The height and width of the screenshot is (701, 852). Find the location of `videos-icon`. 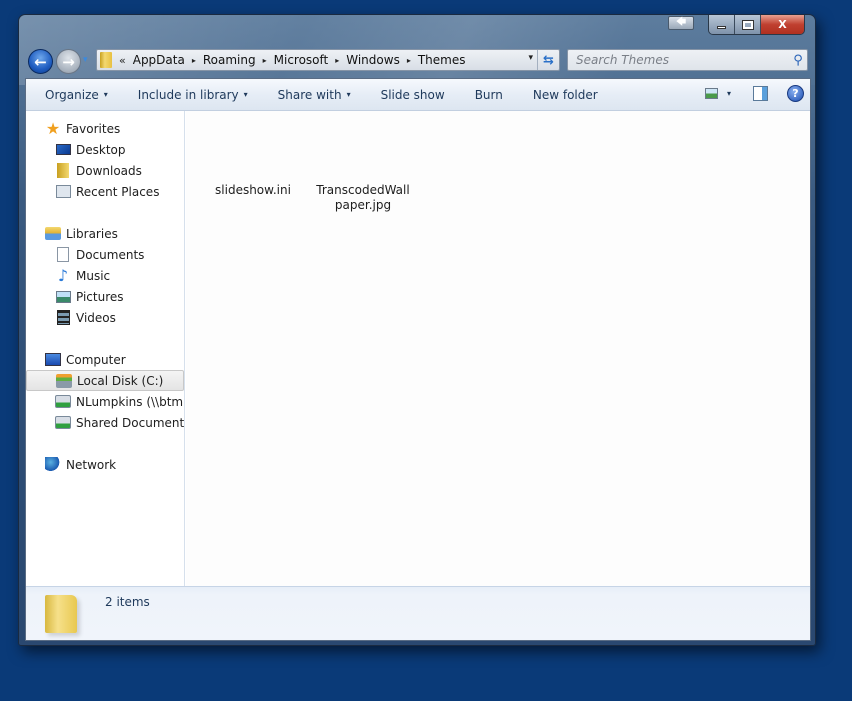

videos-icon is located at coordinates (63, 317).